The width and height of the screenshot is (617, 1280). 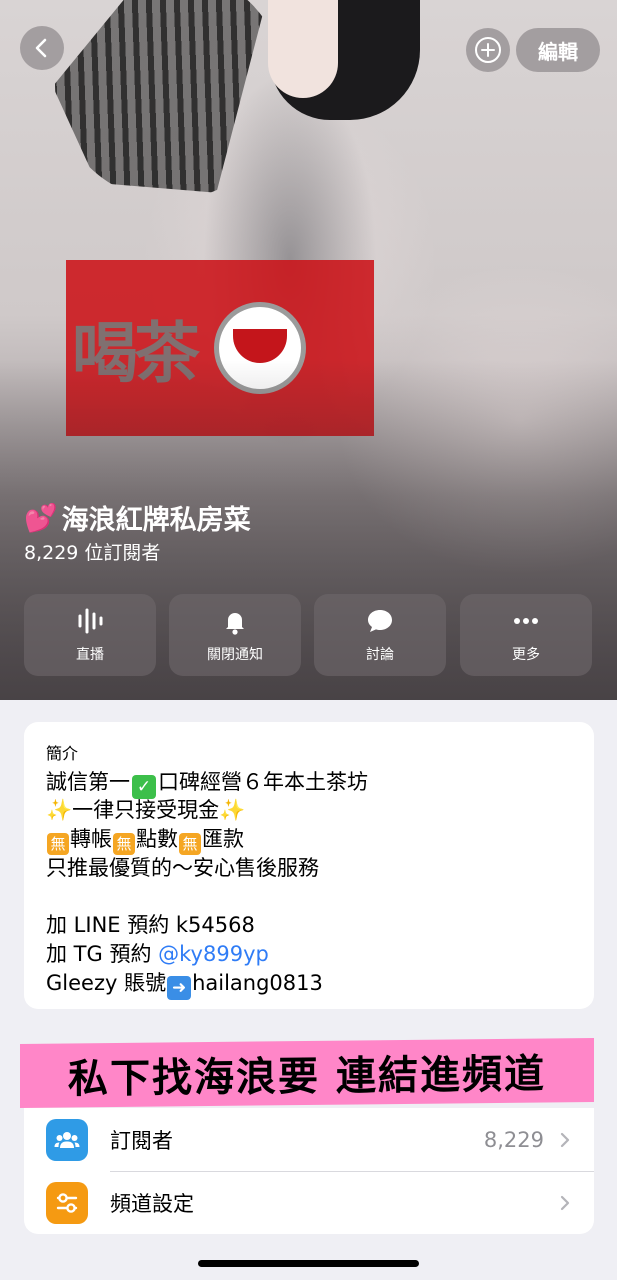 I want to click on description-text: 誠信第一, so click(x=88, y=782).